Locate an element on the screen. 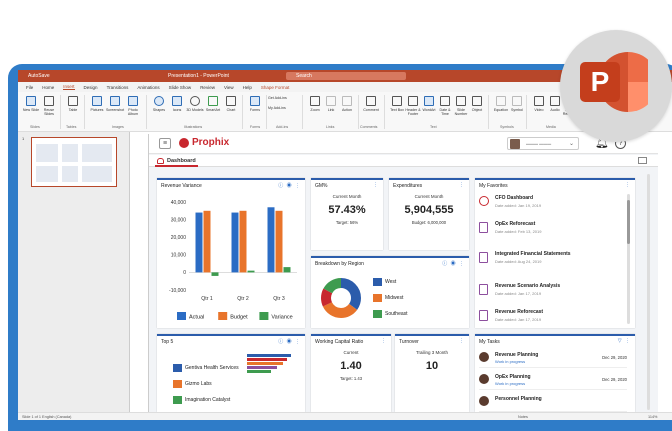 Image resolution: width=672 pixels, height=431 pixels. y-tick-label: 20,000 is located at coordinates (179, 238).